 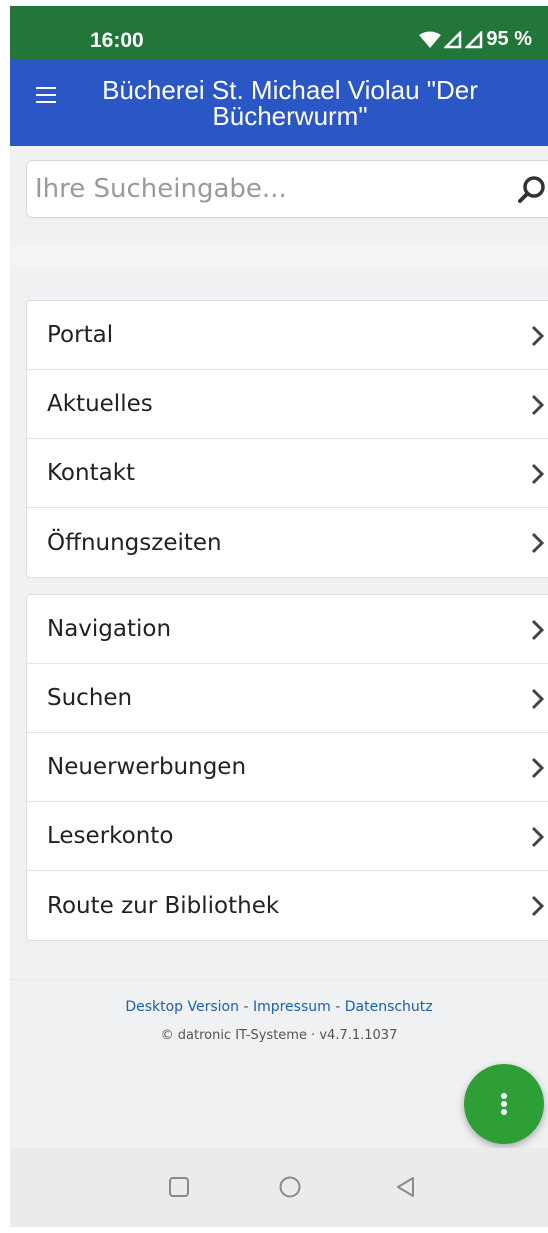 I want to click on page-title-line-2: Bücherwurm", so click(x=290, y=116).